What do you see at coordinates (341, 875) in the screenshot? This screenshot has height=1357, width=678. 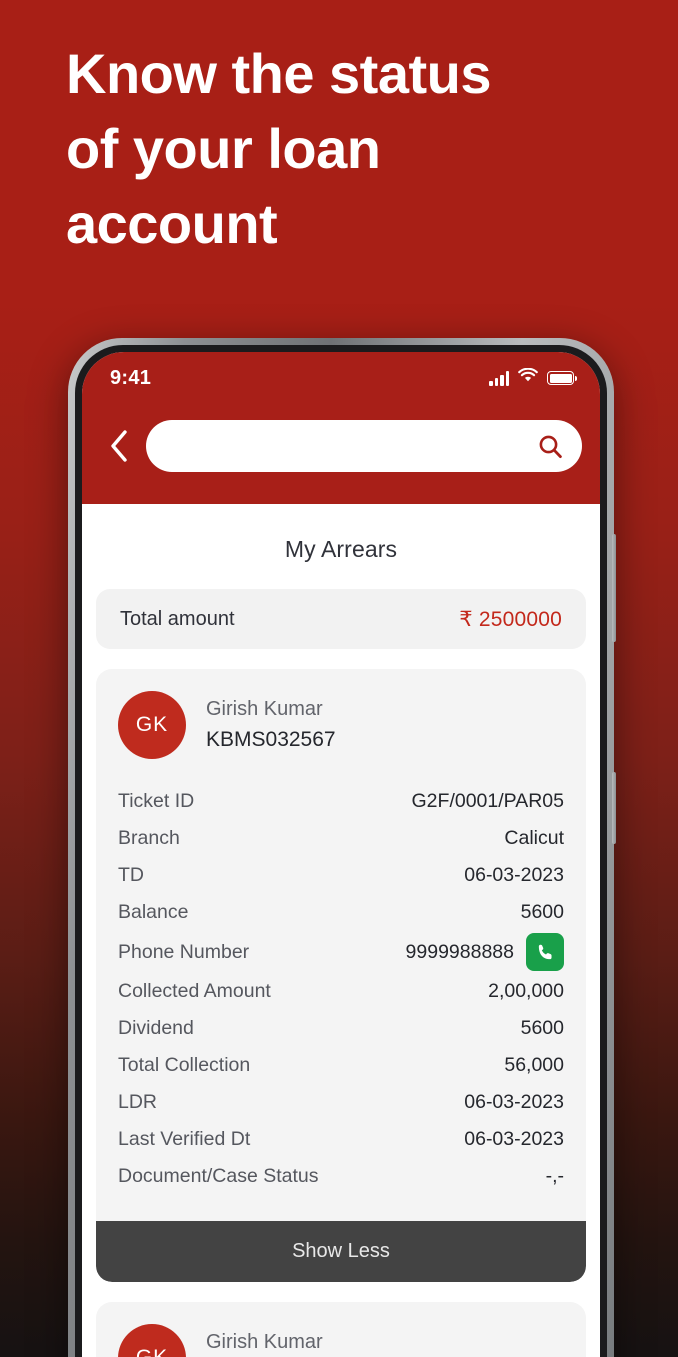 I see `detail-row: TD 06-03-2023` at bounding box center [341, 875].